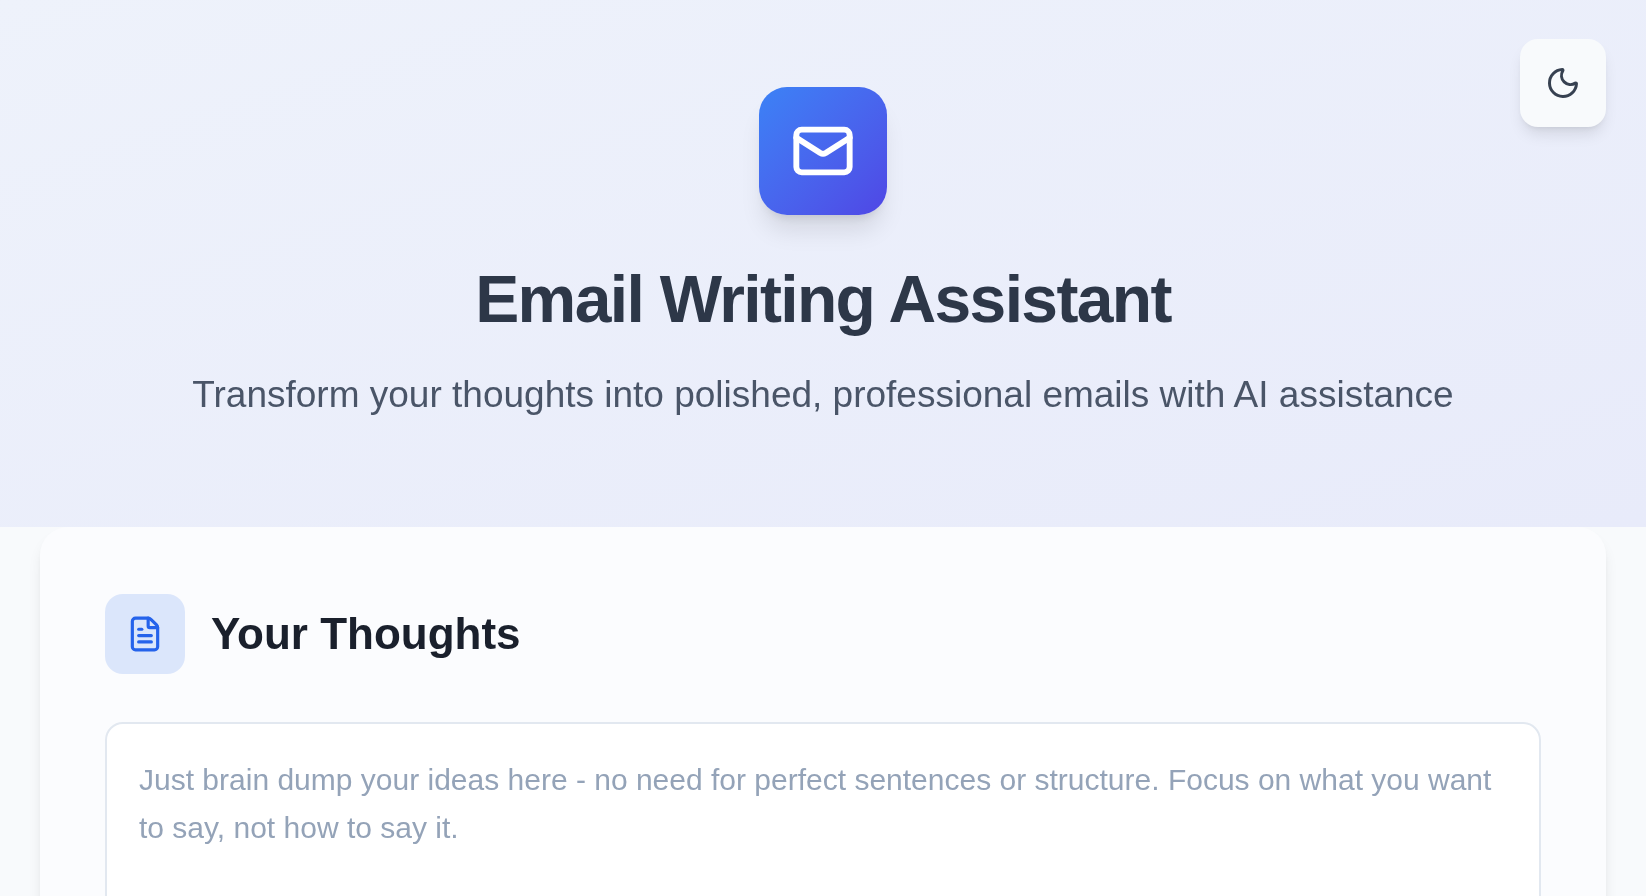  I want to click on card-title: Your Thoughts, so click(366, 634).